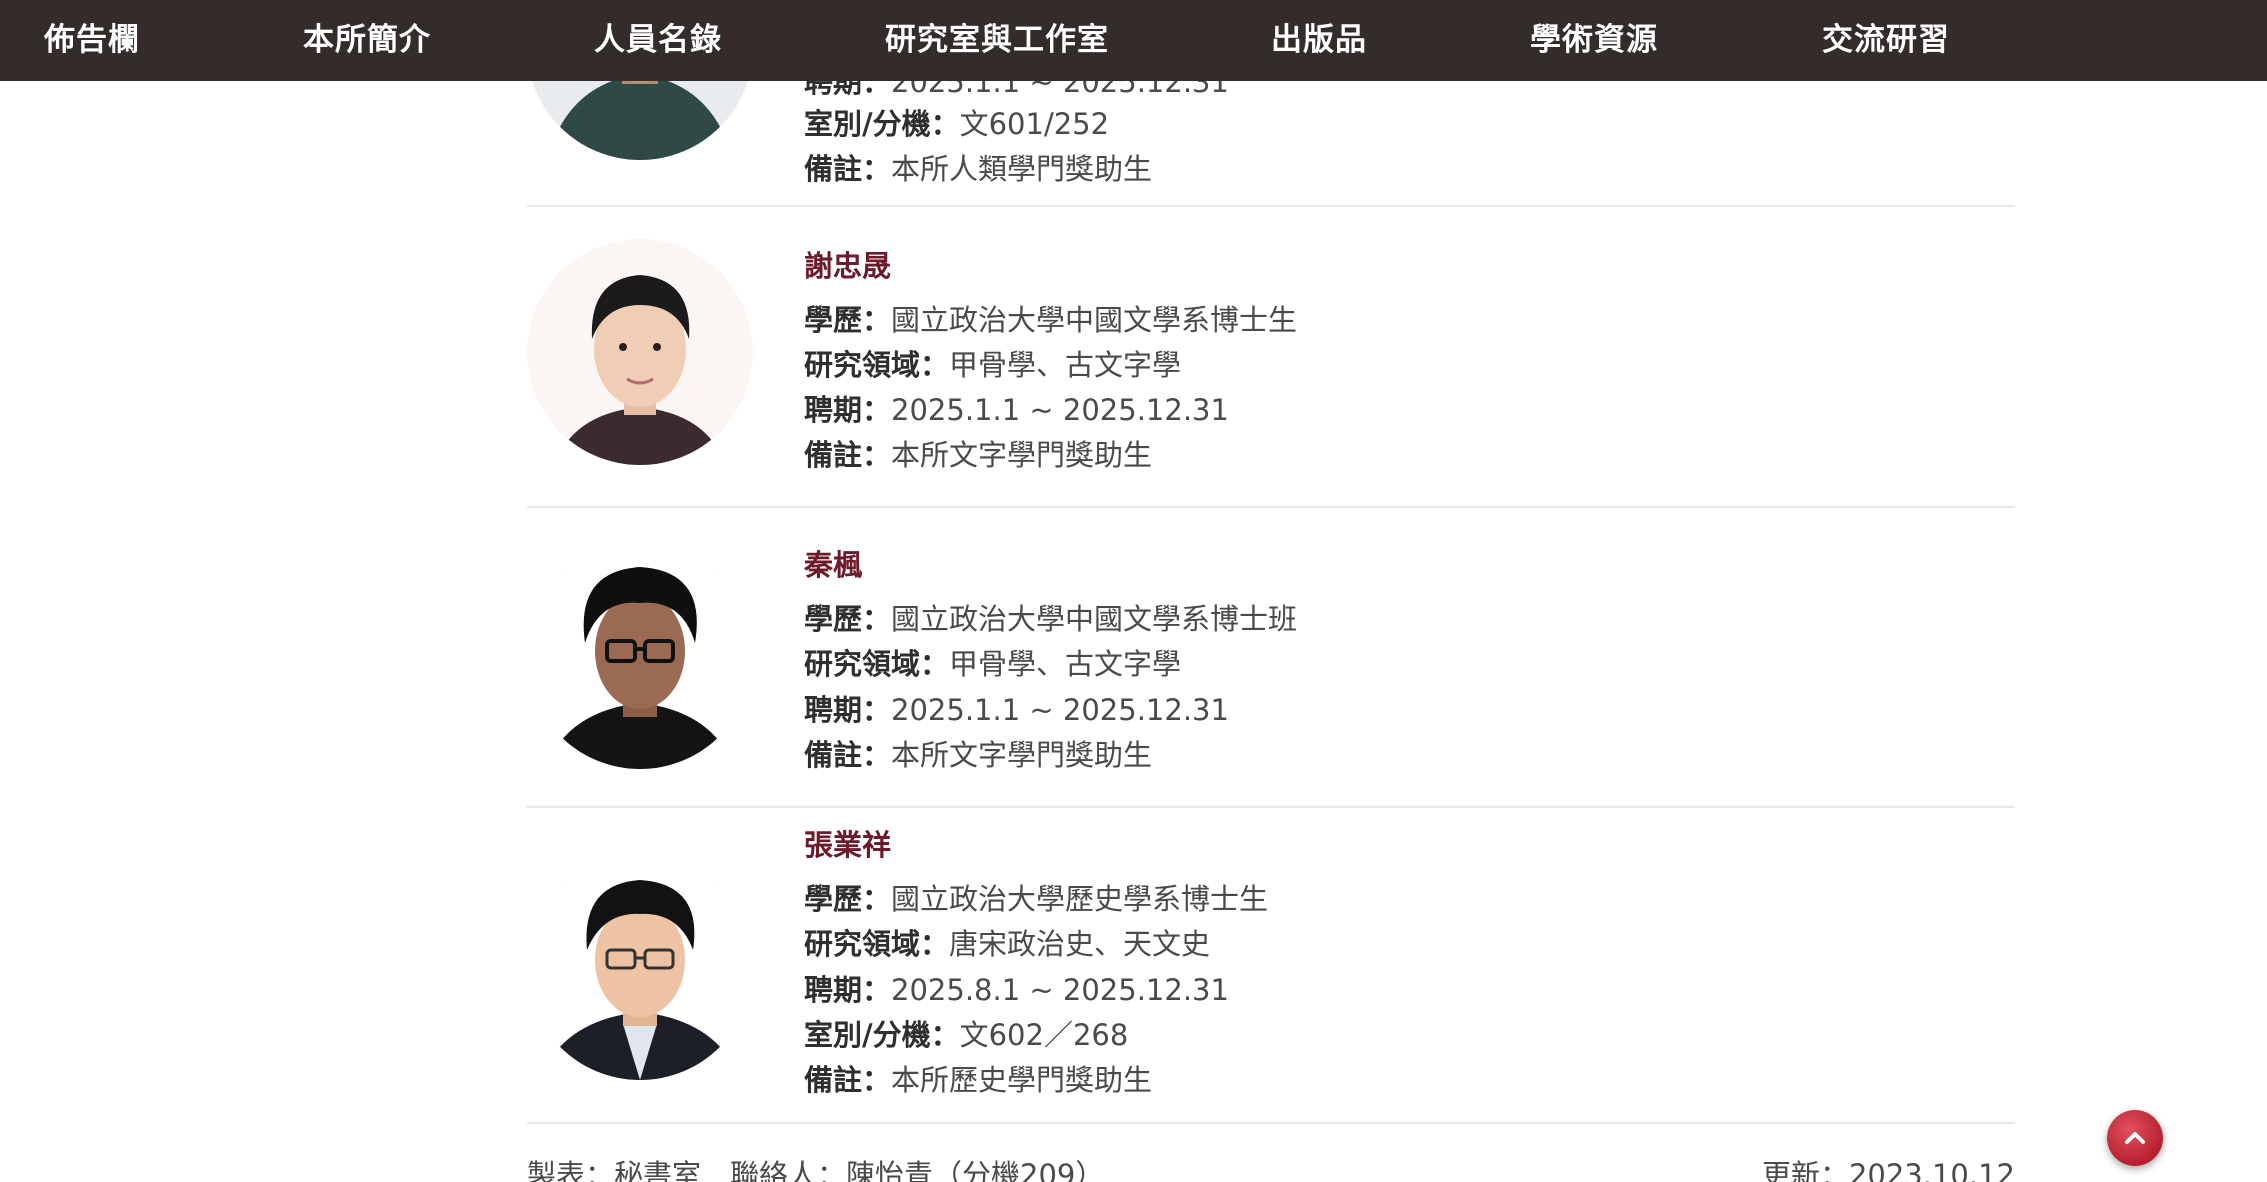  What do you see at coordinates (1888, 1170) in the screenshot?
I see `footer-updated: 更新：2023.10.12` at bounding box center [1888, 1170].